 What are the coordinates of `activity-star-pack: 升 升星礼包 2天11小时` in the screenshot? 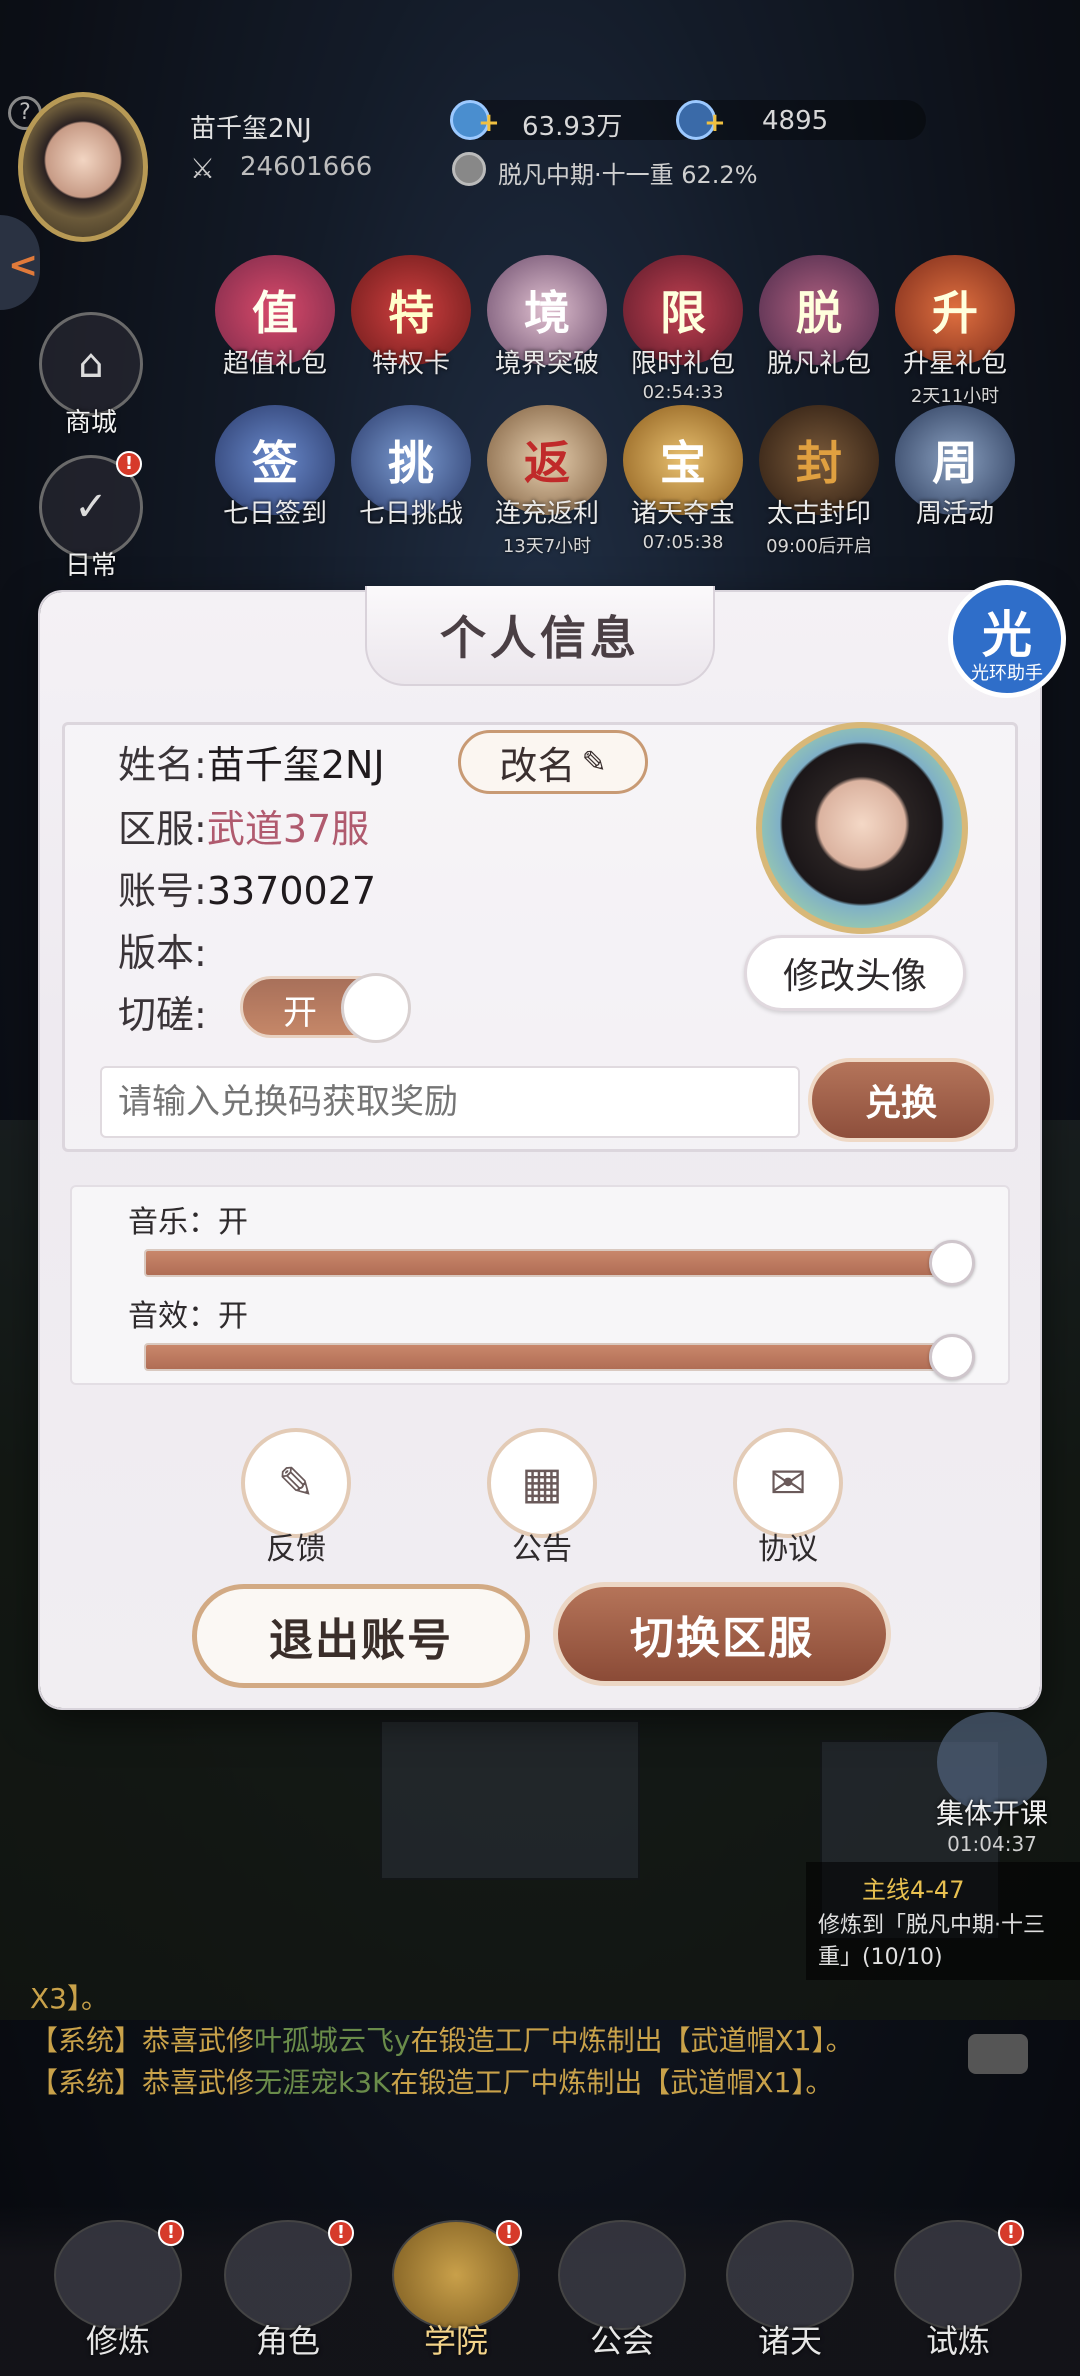 It's located at (955, 331).